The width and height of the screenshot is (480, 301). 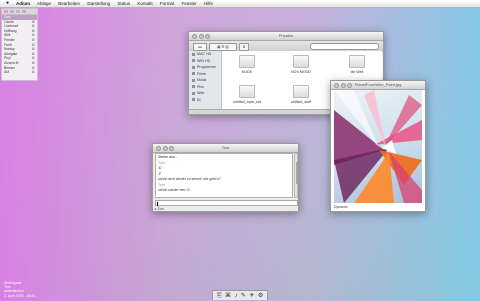 I want to click on message-input, so click(x=226, y=203).